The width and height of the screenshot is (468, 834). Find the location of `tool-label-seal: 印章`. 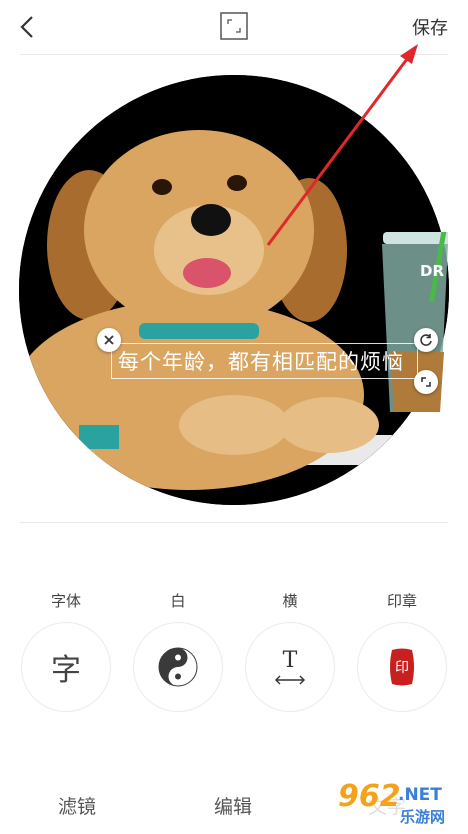

tool-label-seal: 印章 is located at coordinates (401, 601).